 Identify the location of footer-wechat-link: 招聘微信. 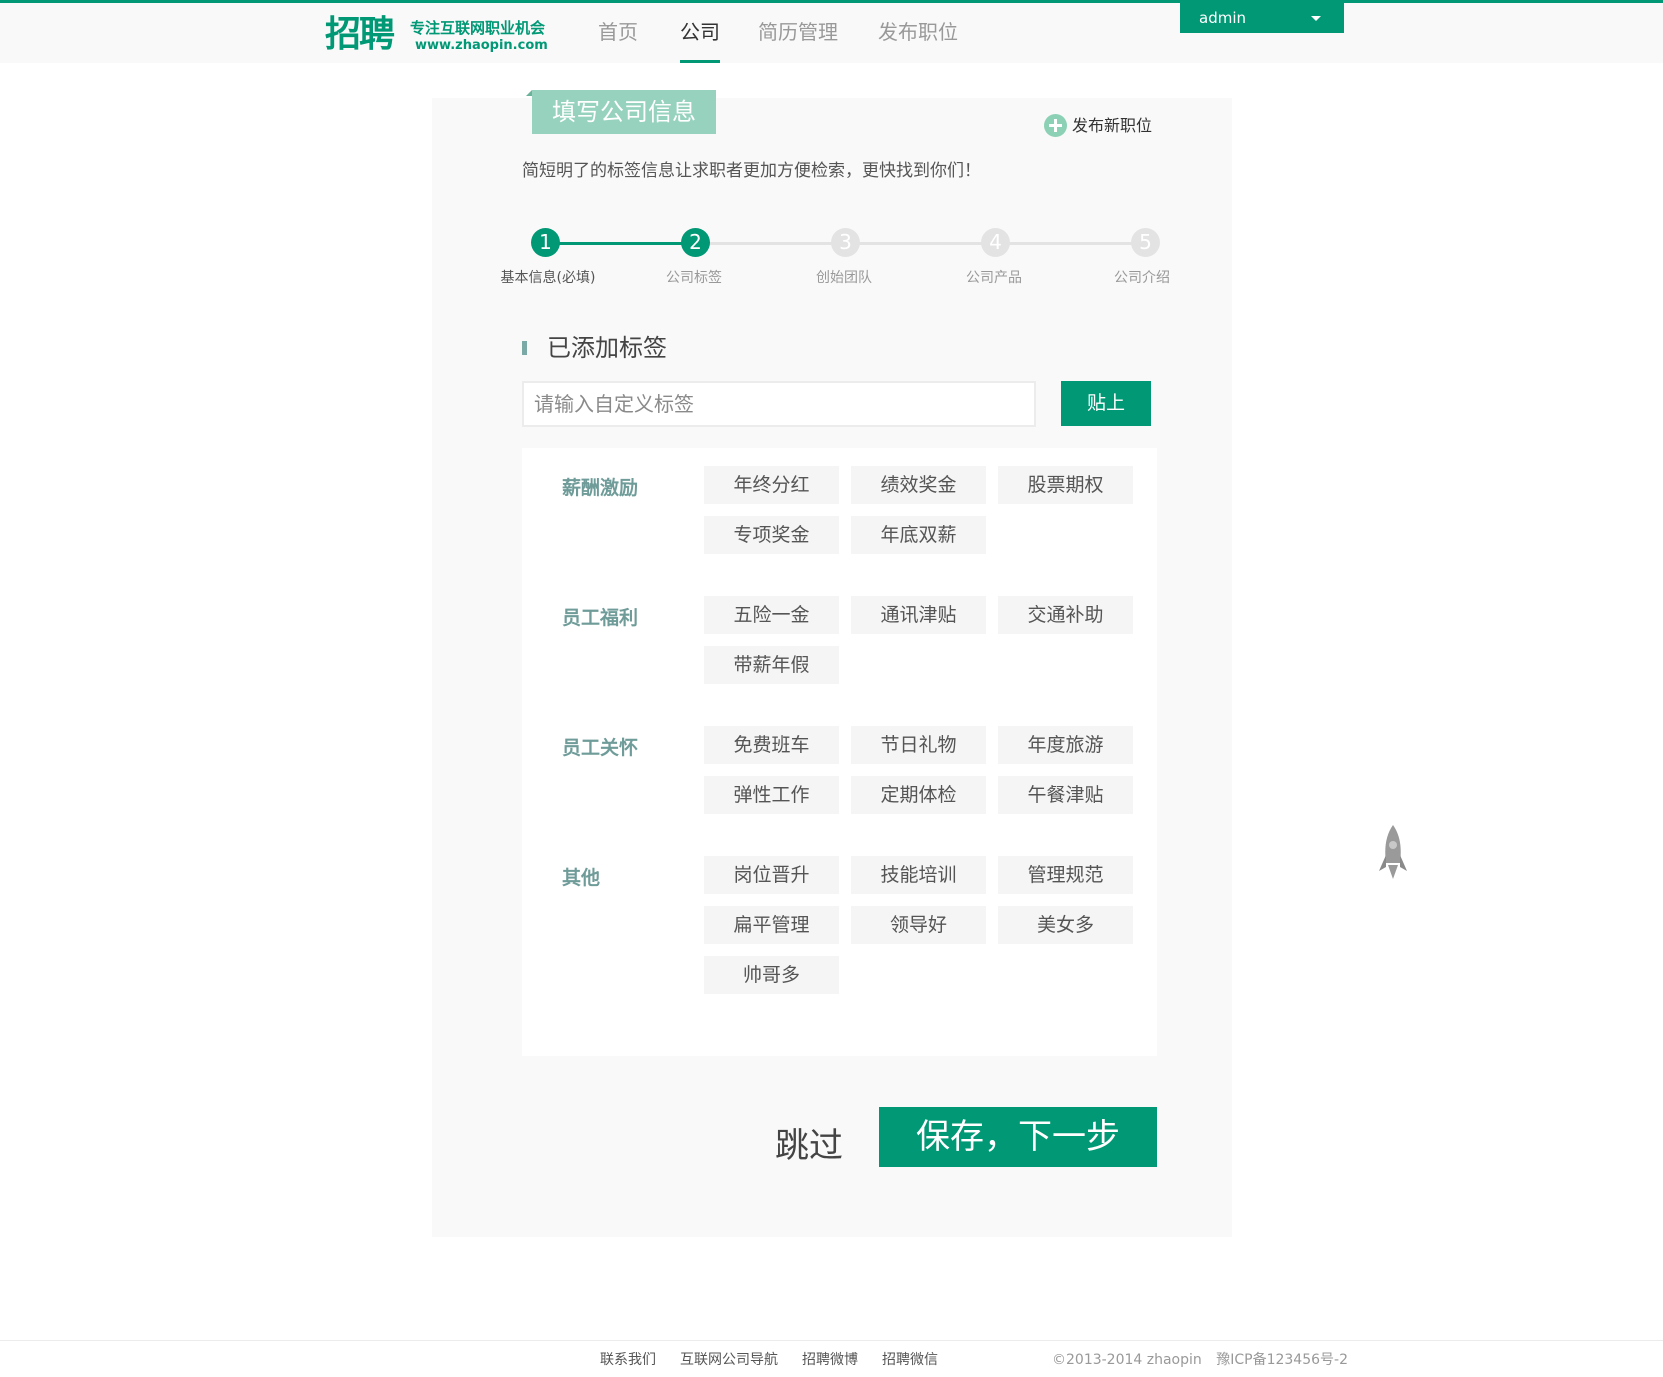
(910, 1359).